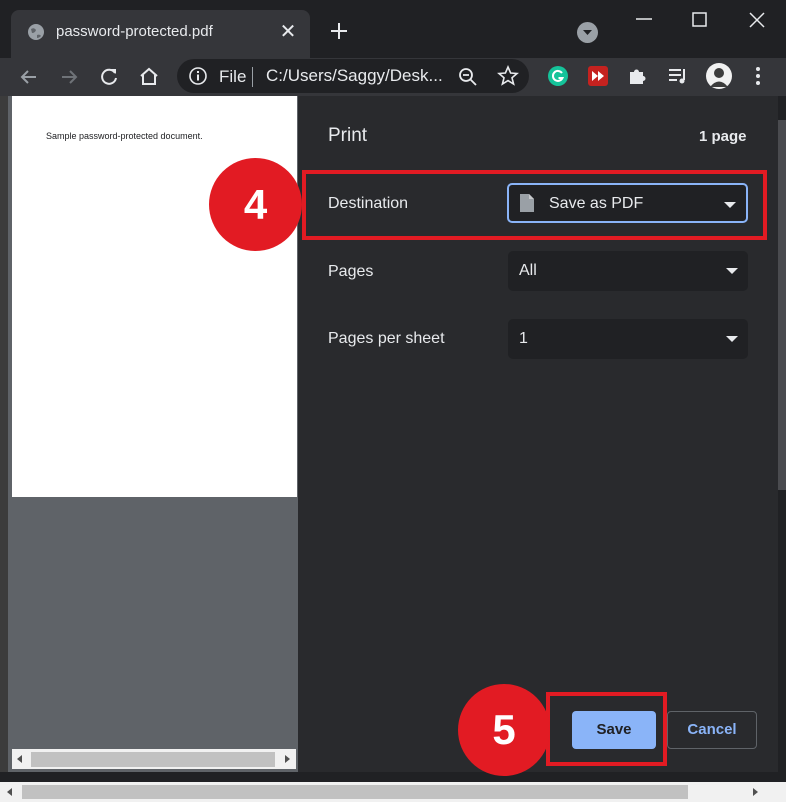 The height and width of the screenshot is (802, 786). Describe the element at coordinates (628, 339) in the screenshot. I see `pages-per-sheet-select: 1` at that location.